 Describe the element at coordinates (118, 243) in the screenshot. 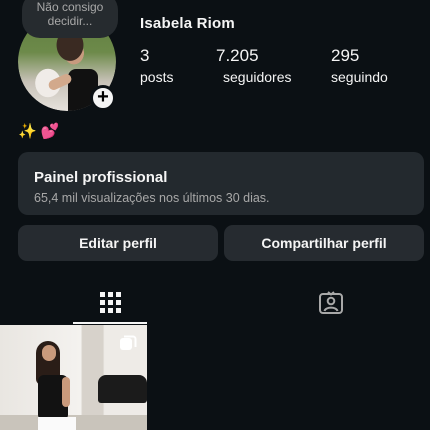

I see `edit-profile-button: Editar perfil` at that location.